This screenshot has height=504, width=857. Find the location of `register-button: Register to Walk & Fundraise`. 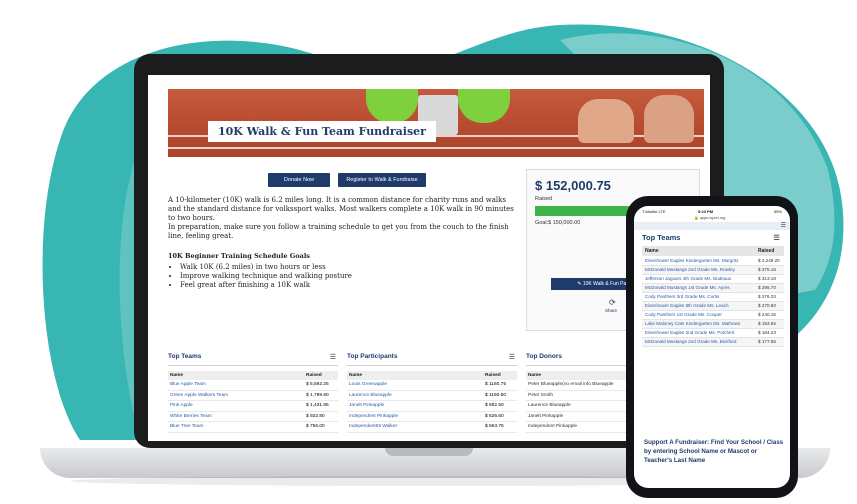

register-button: Register to Walk & Fundraise is located at coordinates (382, 180).